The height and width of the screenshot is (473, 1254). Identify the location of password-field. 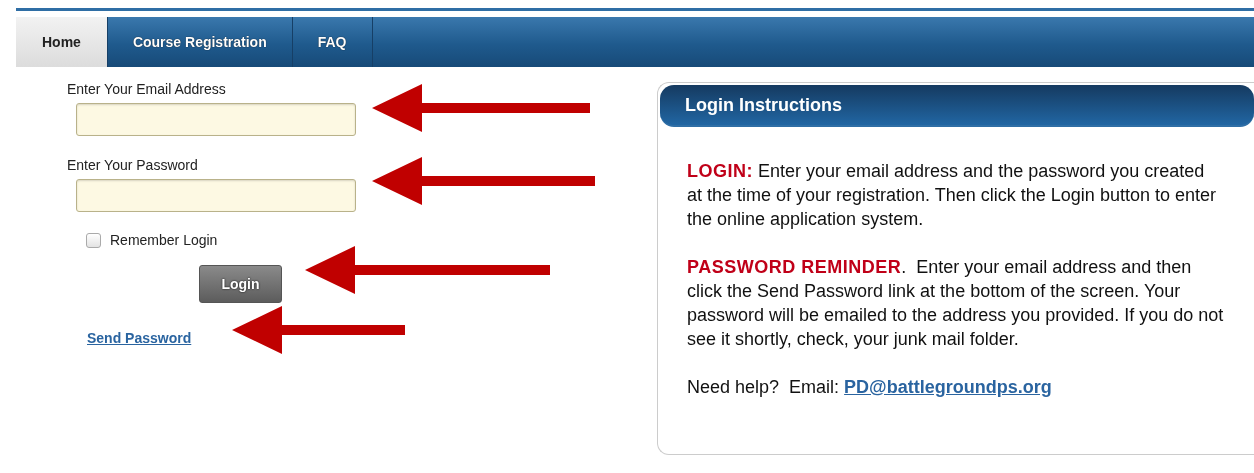
(216, 195).